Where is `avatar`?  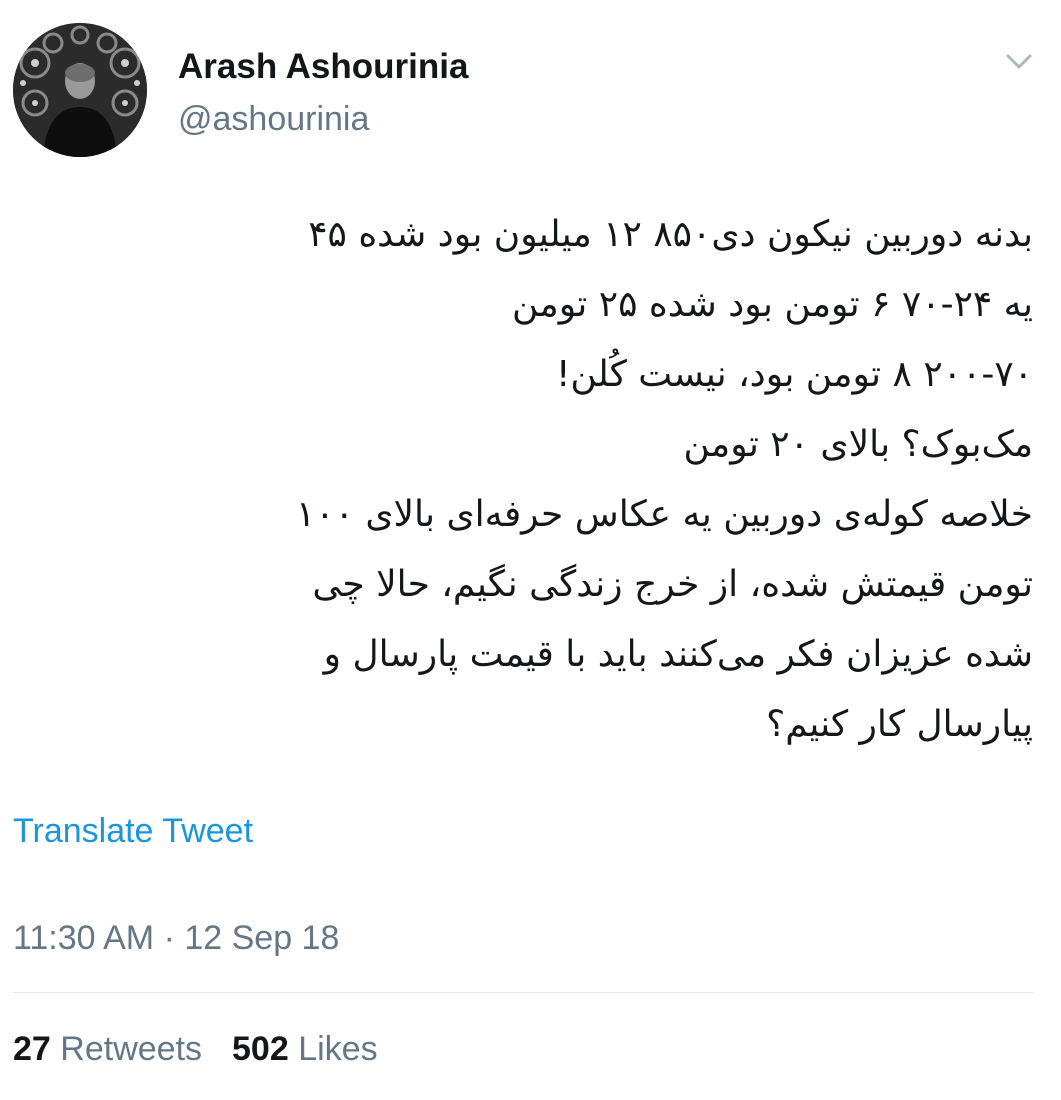 avatar is located at coordinates (80, 90).